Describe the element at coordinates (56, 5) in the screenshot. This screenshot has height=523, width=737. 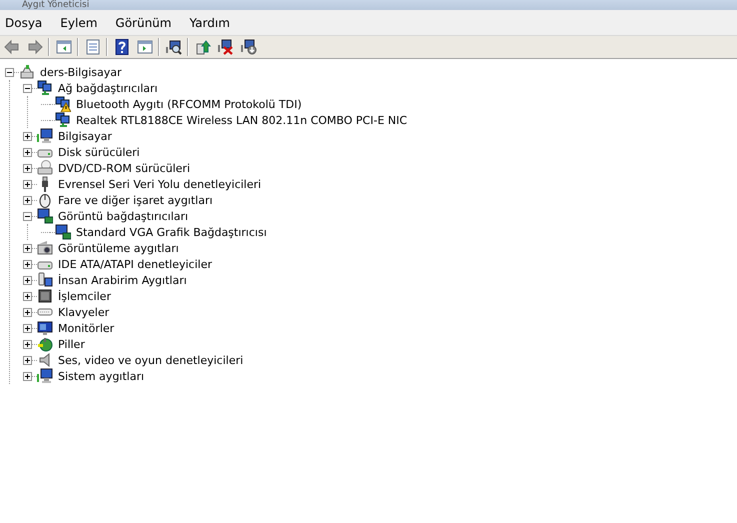
I see `window-title: Aygıt Yöneticisi` at that location.